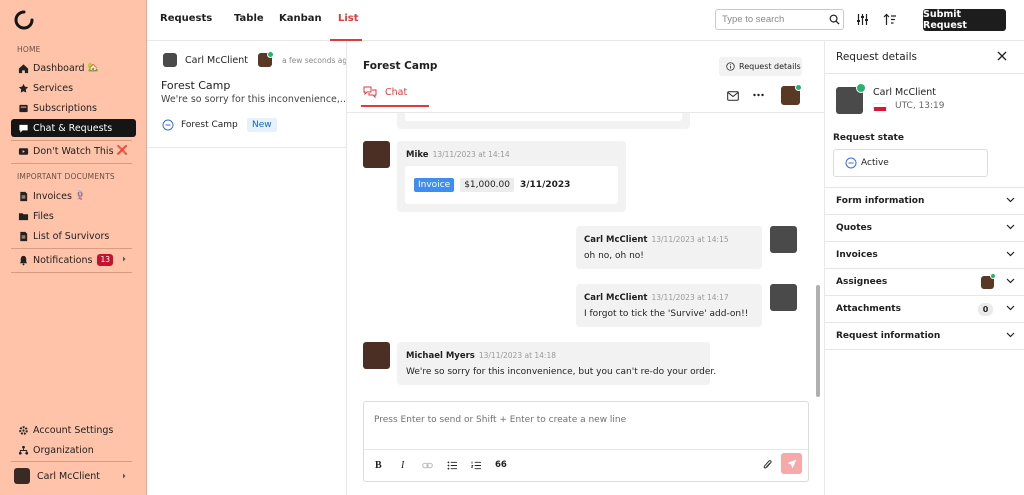 This screenshot has width=1024, height=495. What do you see at coordinates (73, 196) in the screenshot?
I see `nav-invoices: Invoices 🪢` at bounding box center [73, 196].